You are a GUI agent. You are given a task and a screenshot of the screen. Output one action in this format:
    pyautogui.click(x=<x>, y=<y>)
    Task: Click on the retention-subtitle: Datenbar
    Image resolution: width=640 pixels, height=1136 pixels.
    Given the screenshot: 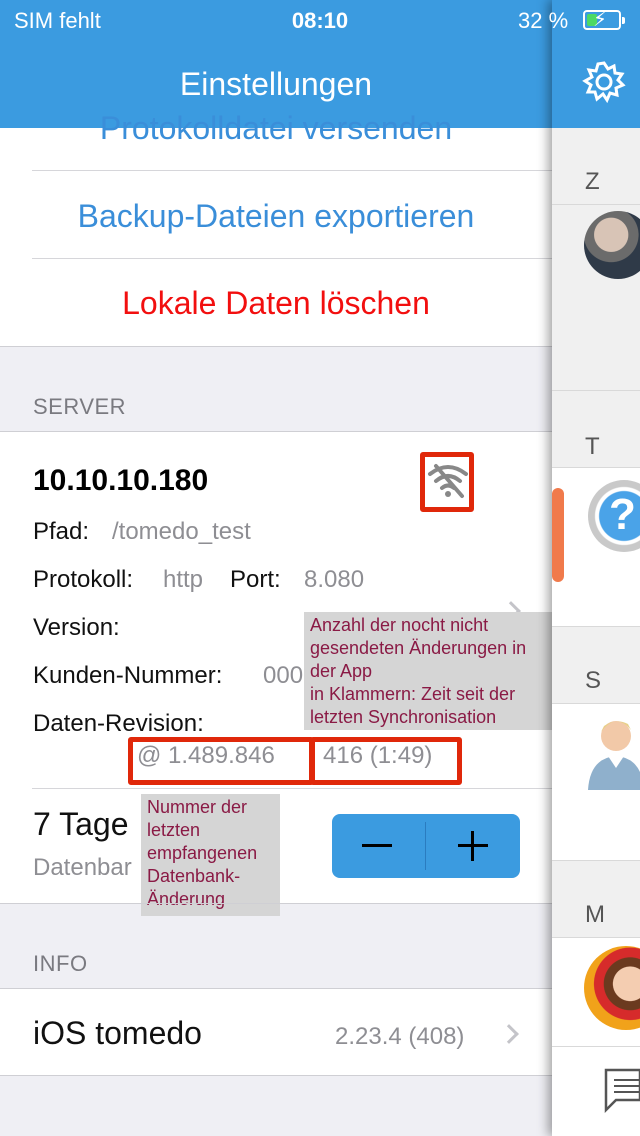 What is the action you would take?
    pyautogui.click(x=82, y=867)
    